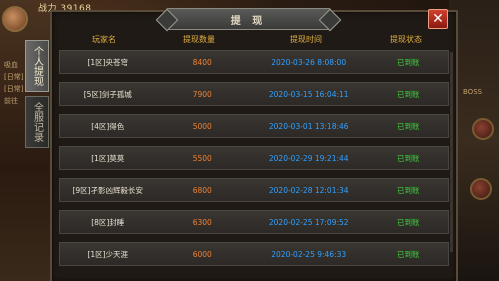  Describe the element at coordinates (108, 62) in the screenshot. I see `player-name: [1区]央苍穹` at that location.